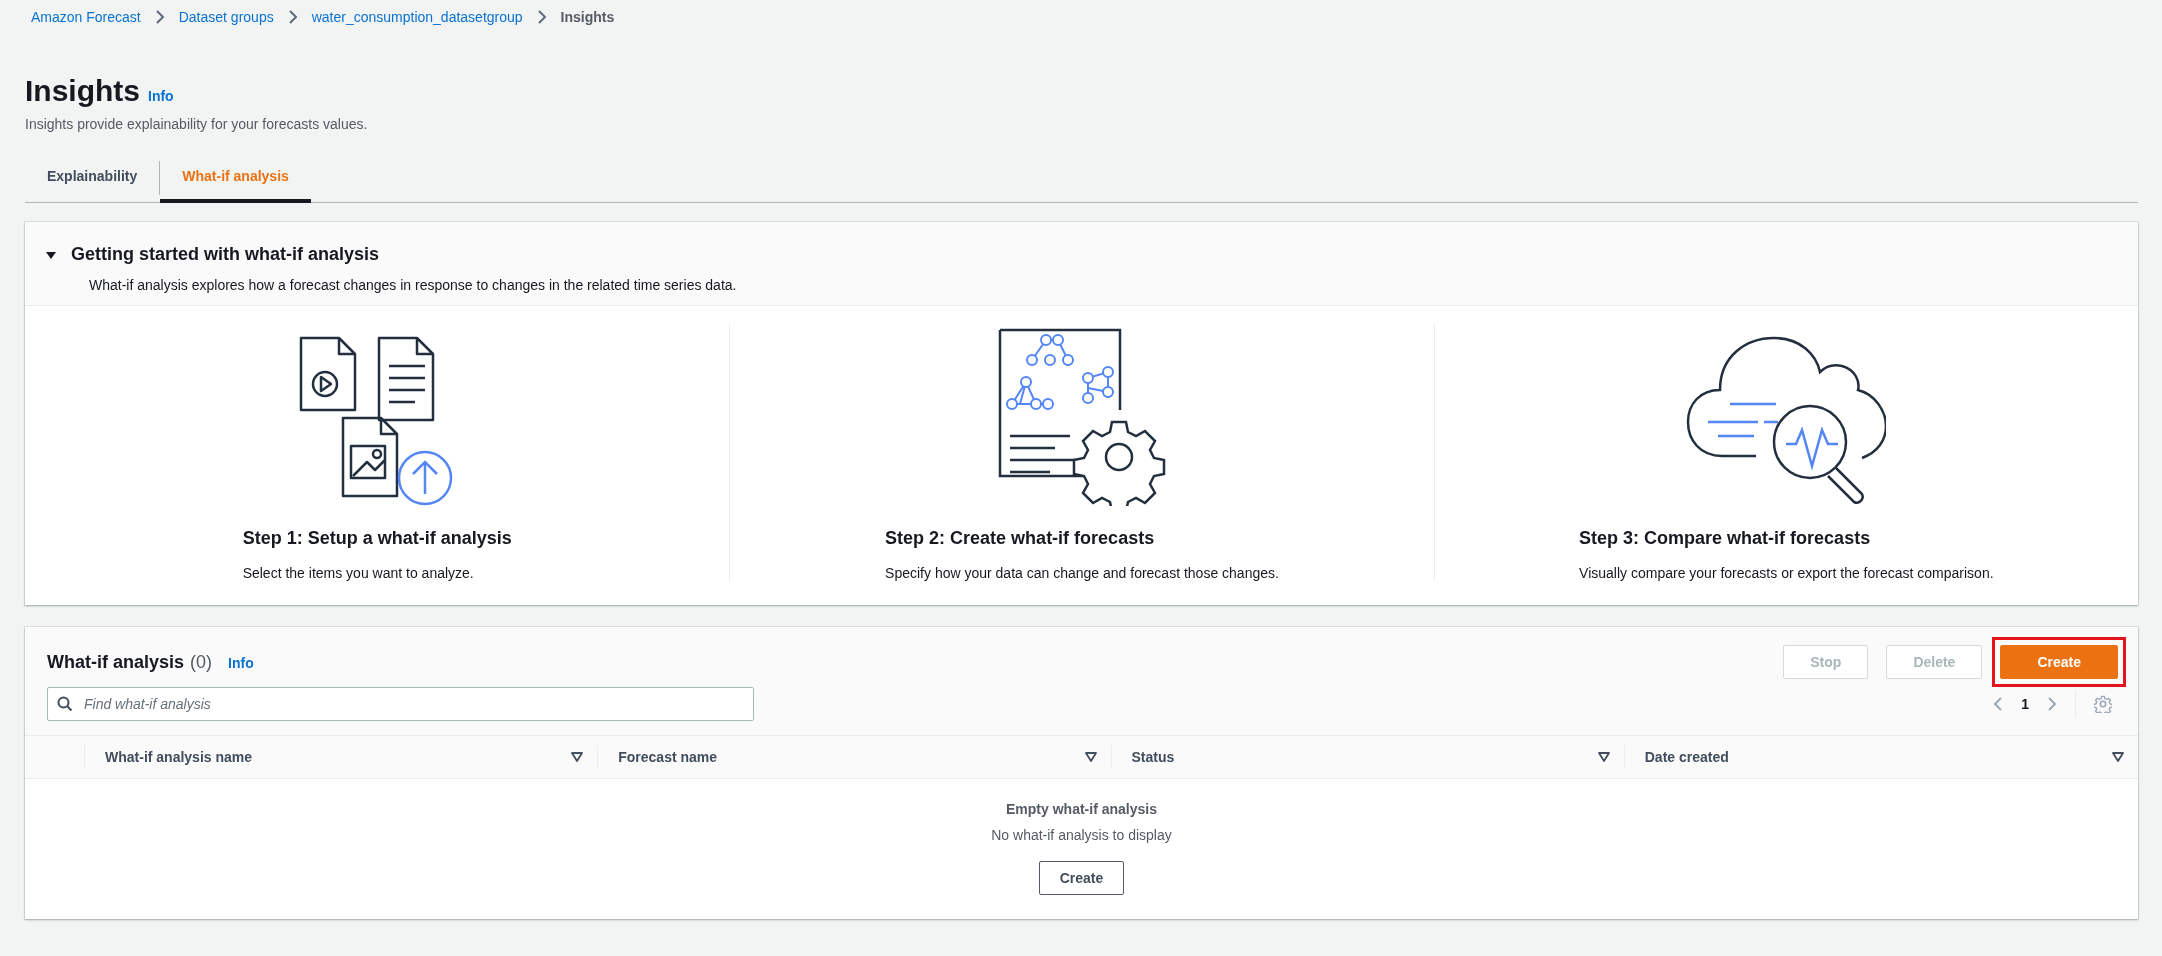 This screenshot has height=956, width=2162. I want to click on item-count: (0), so click(201, 662).